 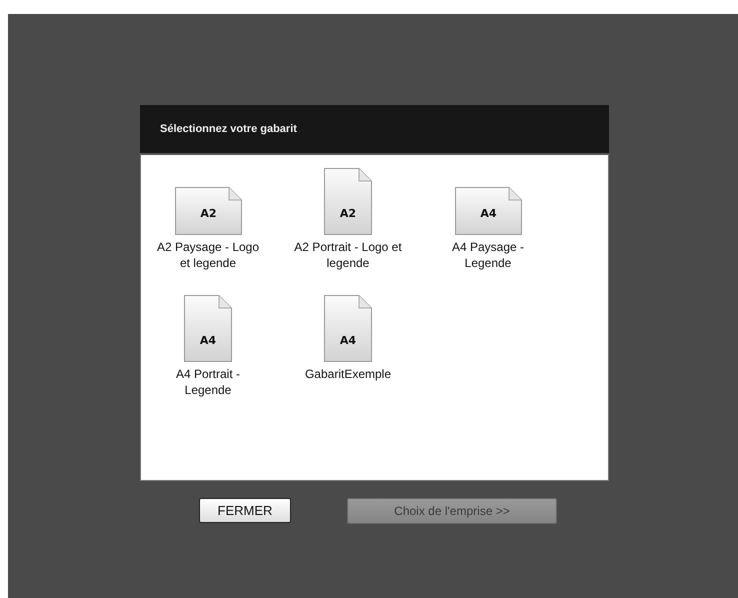 I want to click on dialog-title: Sélectionnez votre gabarit, so click(x=228, y=129).